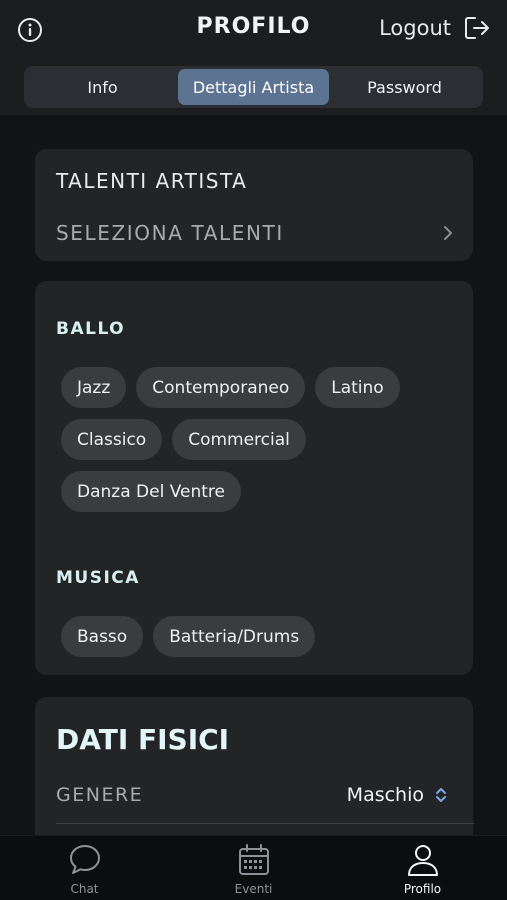 This screenshot has width=507, height=900. I want to click on tabbar-eventi-label: Eventi, so click(253, 889).